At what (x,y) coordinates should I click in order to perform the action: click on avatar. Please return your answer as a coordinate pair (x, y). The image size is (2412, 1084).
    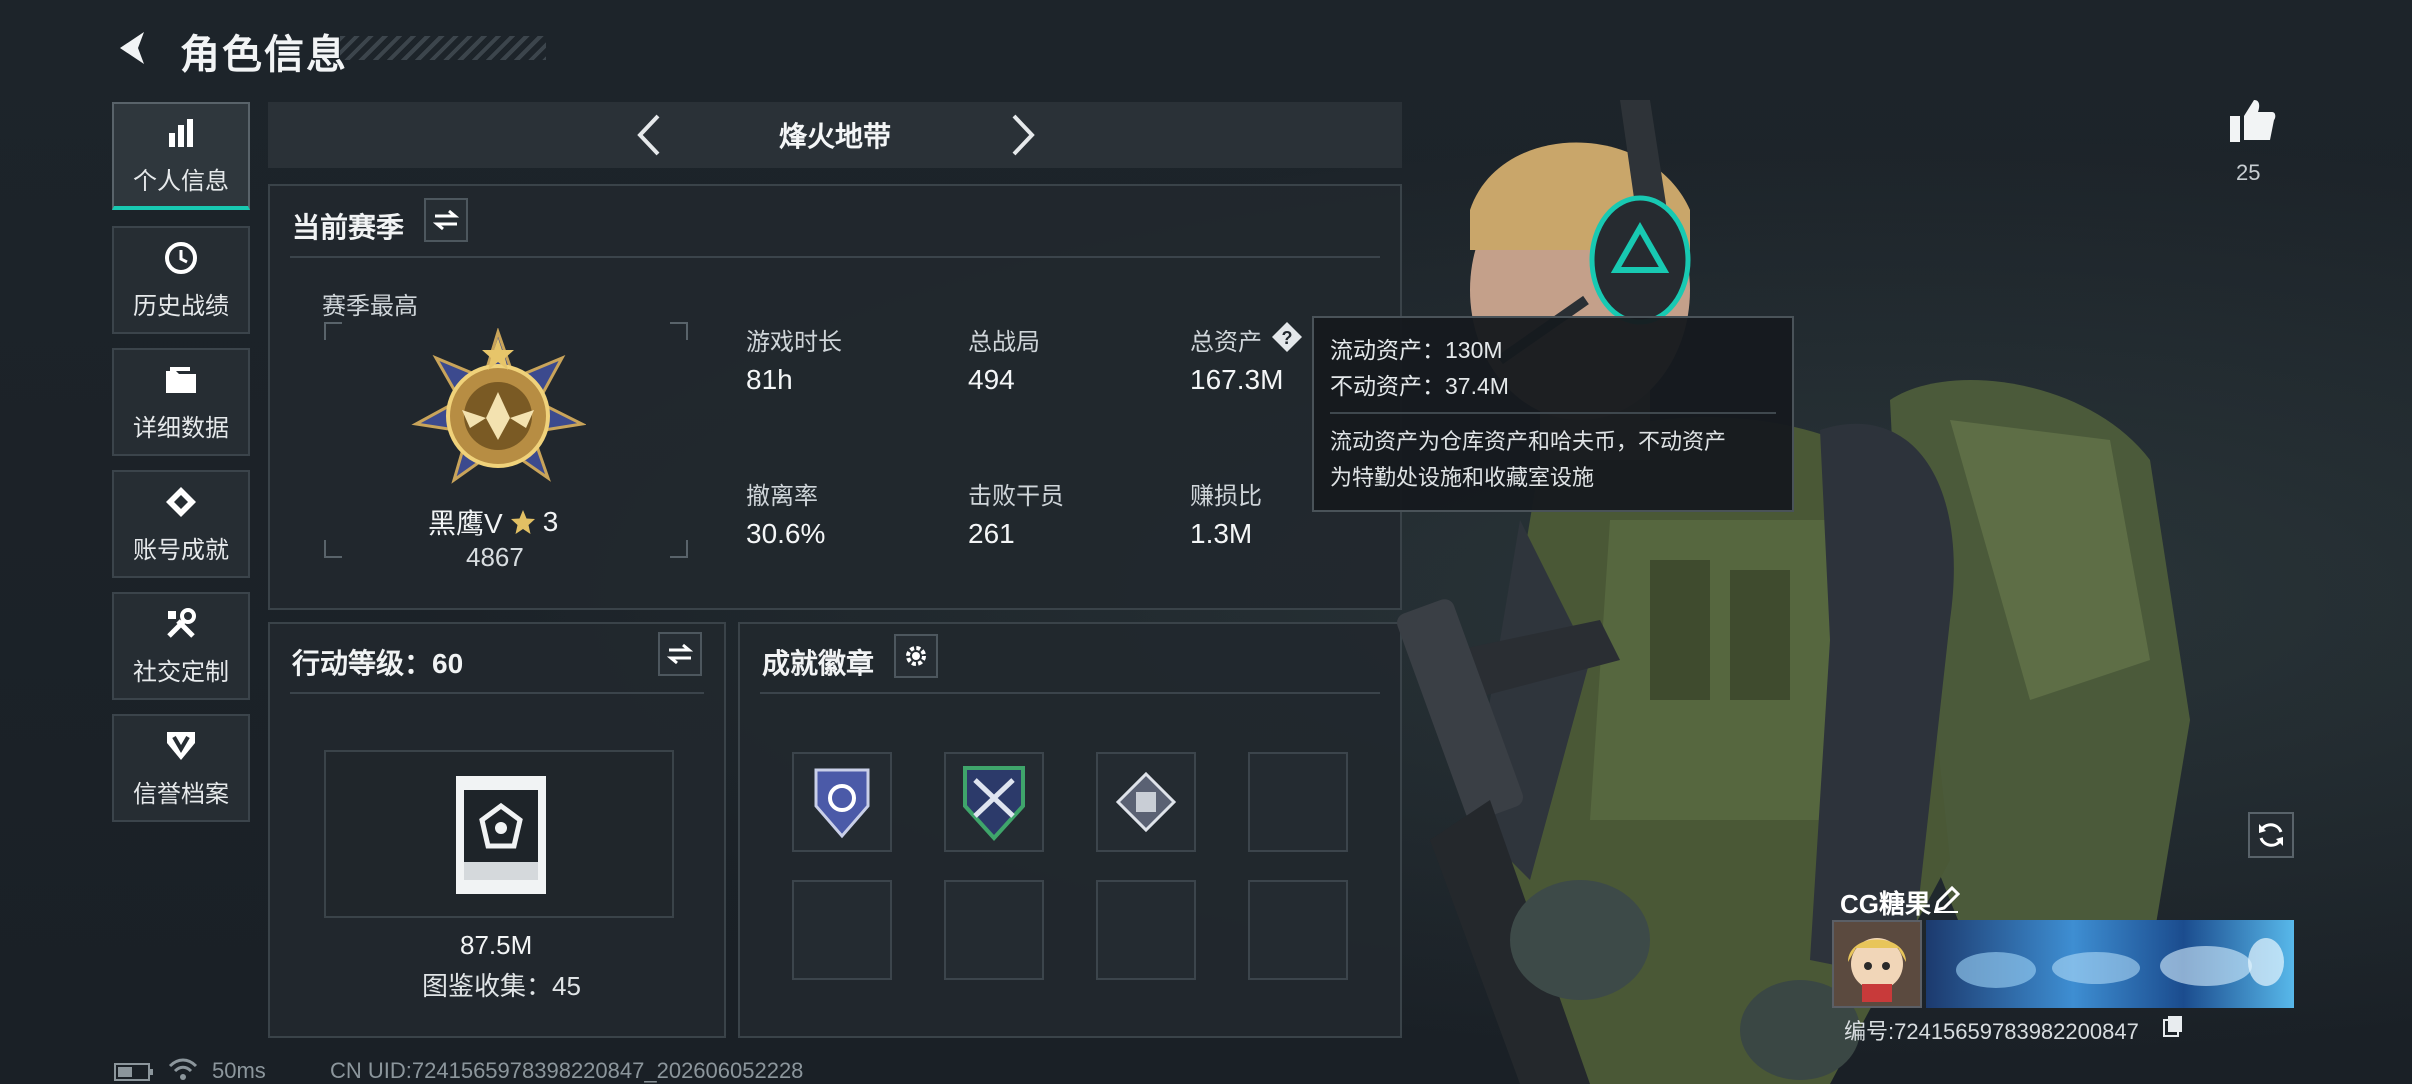
    Looking at the image, I should click on (1877, 964).